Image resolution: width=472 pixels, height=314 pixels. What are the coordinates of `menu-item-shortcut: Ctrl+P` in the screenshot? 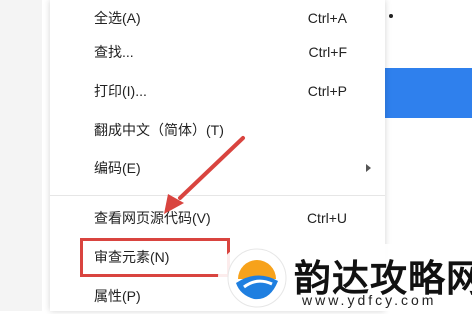 It's located at (327, 91).